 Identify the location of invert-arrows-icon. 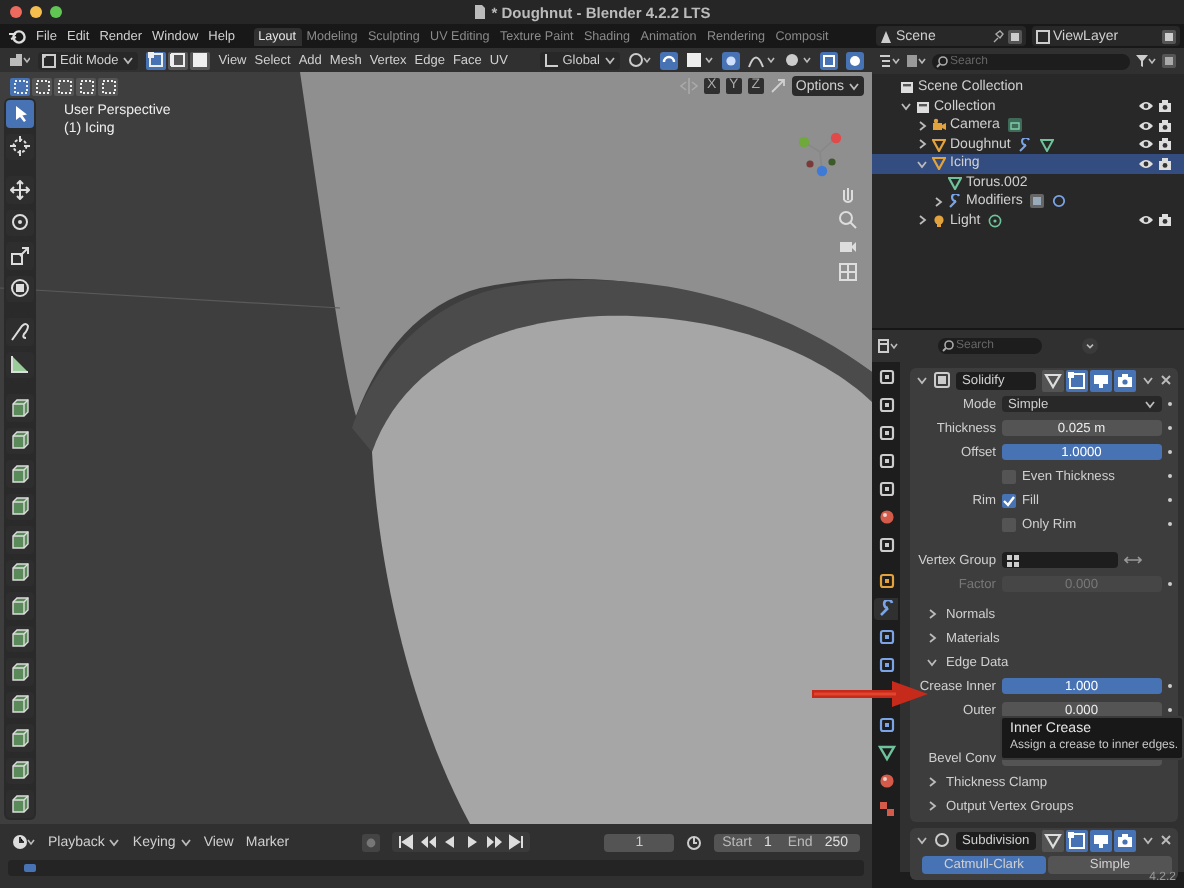
(1133, 560).